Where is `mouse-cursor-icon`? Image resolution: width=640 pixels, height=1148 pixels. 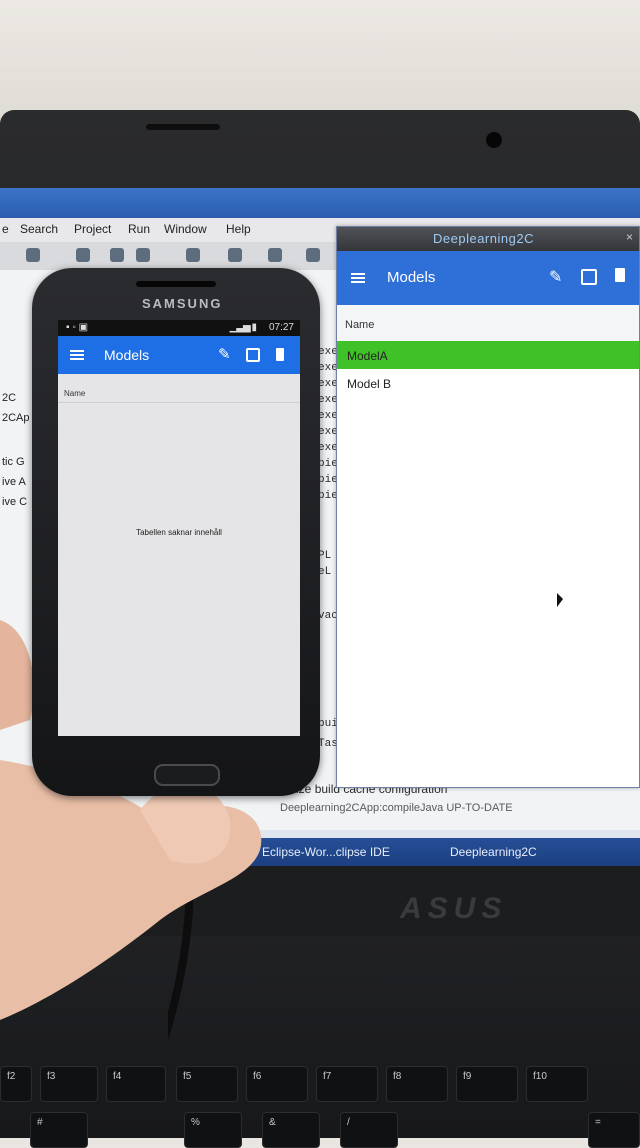 mouse-cursor-icon is located at coordinates (560, 600).